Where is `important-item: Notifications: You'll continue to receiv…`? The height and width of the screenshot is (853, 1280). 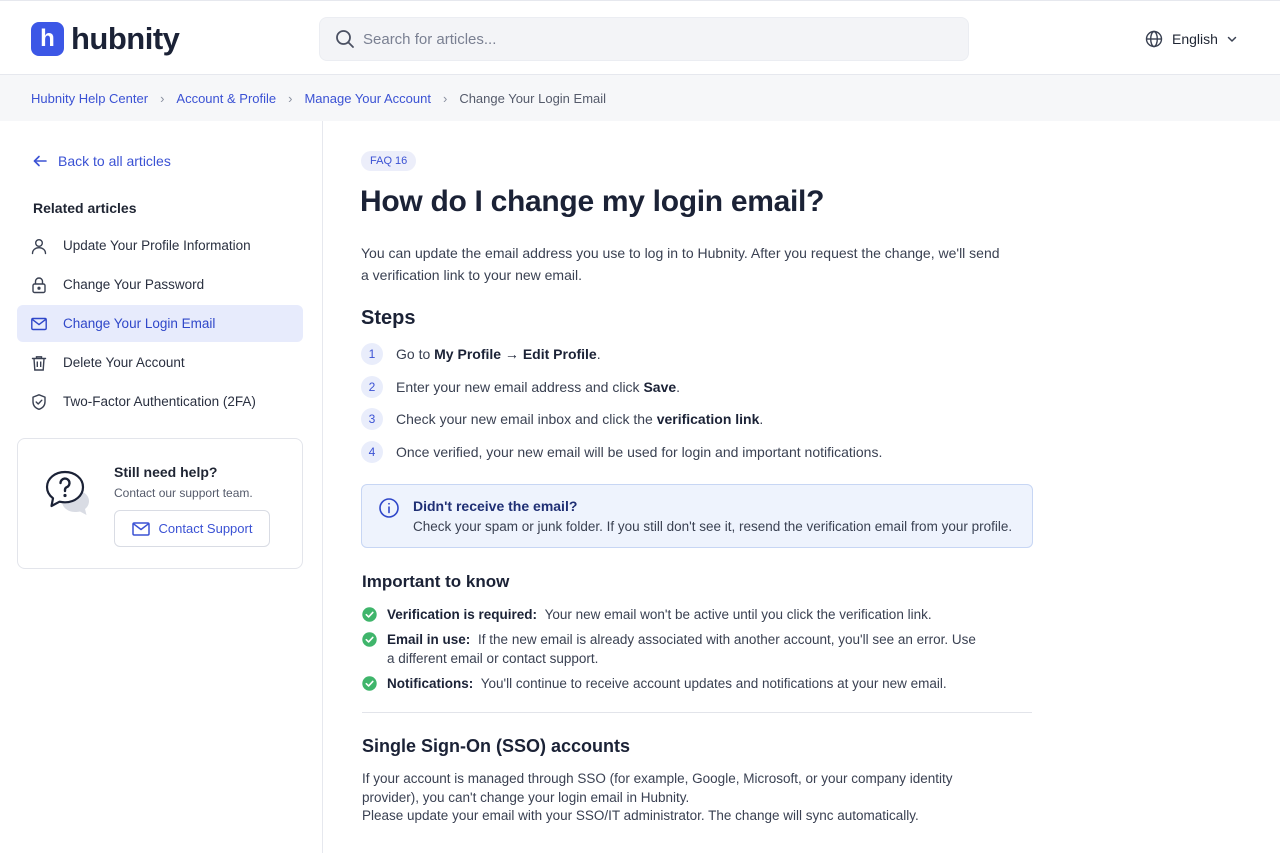
important-item: Notifications: You'll continue to receiv… is located at coordinates (672, 683).